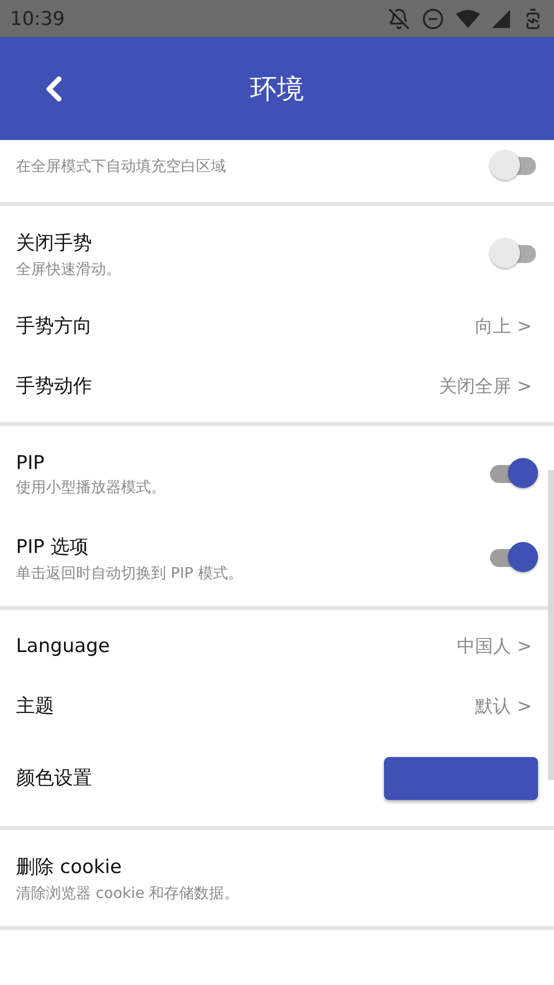 The width and height of the screenshot is (554, 985). What do you see at coordinates (69, 269) in the screenshot?
I see `setting-description: 全屏快速滑动。` at bounding box center [69, 269].